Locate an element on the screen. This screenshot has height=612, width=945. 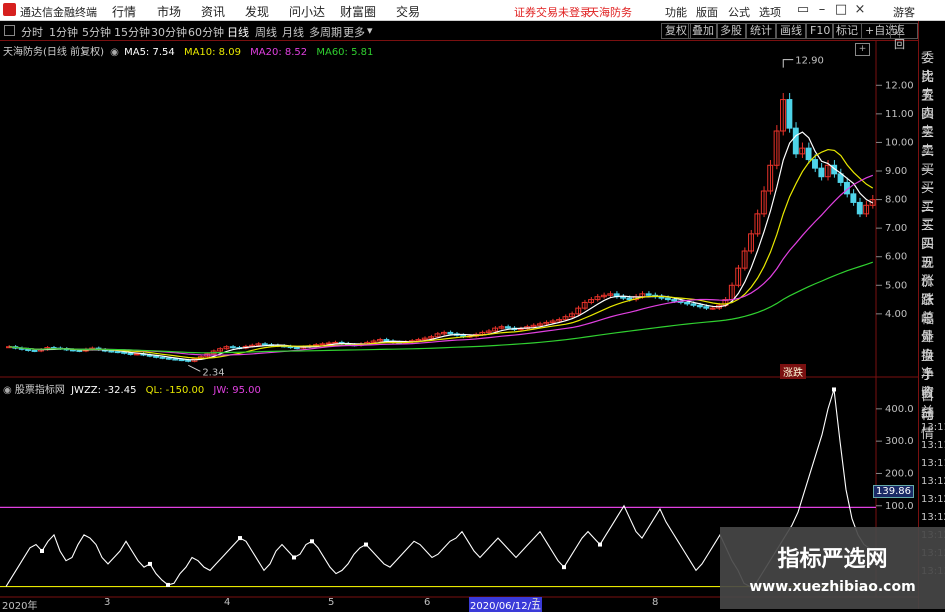
menu-layout: 版面 is located at coordinates (707, 12).